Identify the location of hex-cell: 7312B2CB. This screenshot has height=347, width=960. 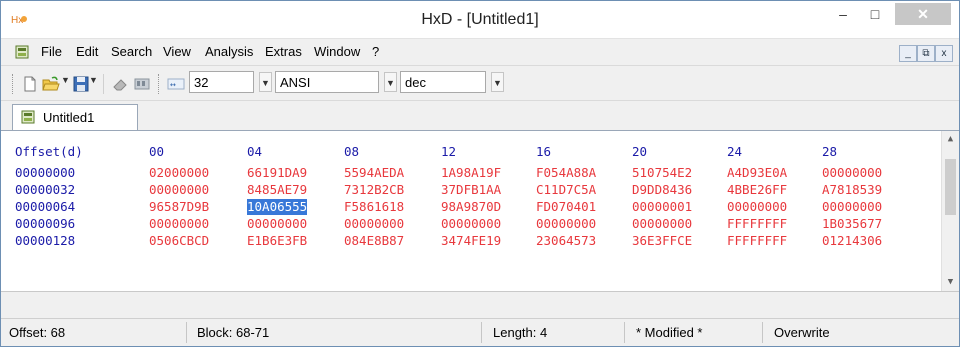
(374, 190).